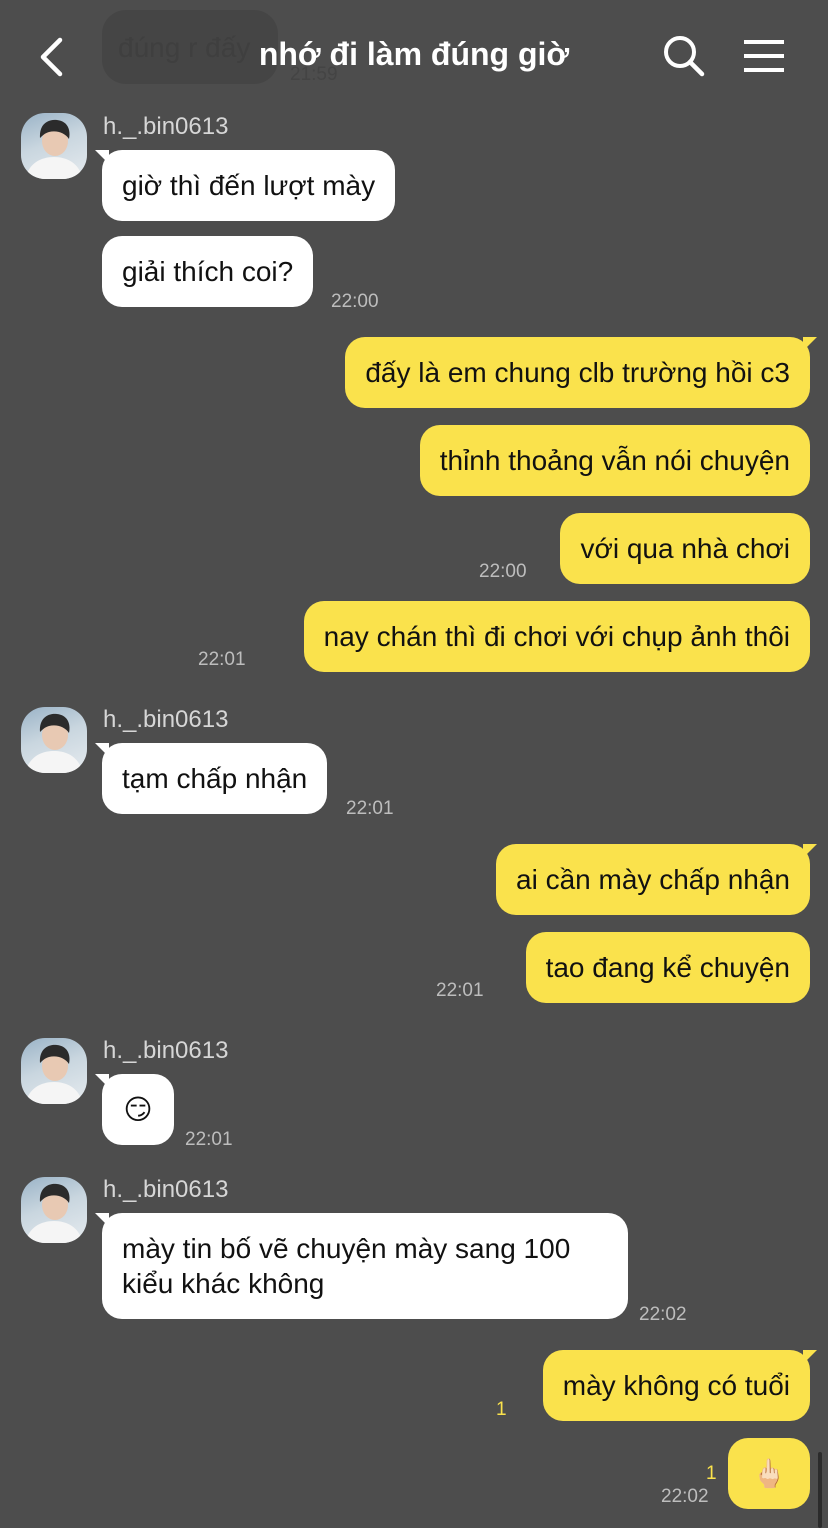  I want to click on message-text-line: kiểu khác không, so click(223, 1283).